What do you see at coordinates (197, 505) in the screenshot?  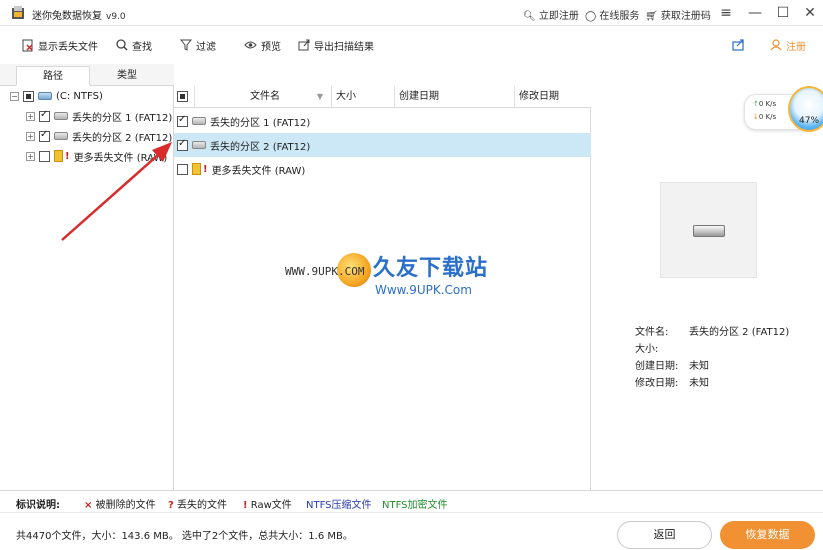 I see `legend-lost: ? 丢失的文件` at bounding box center [197, 505].